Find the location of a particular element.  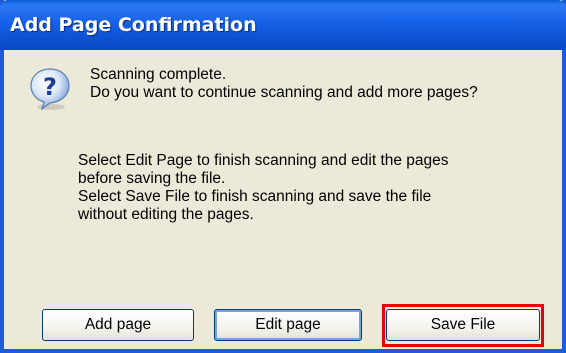

add-page-button: Add page is located at coordinates (118, 325).